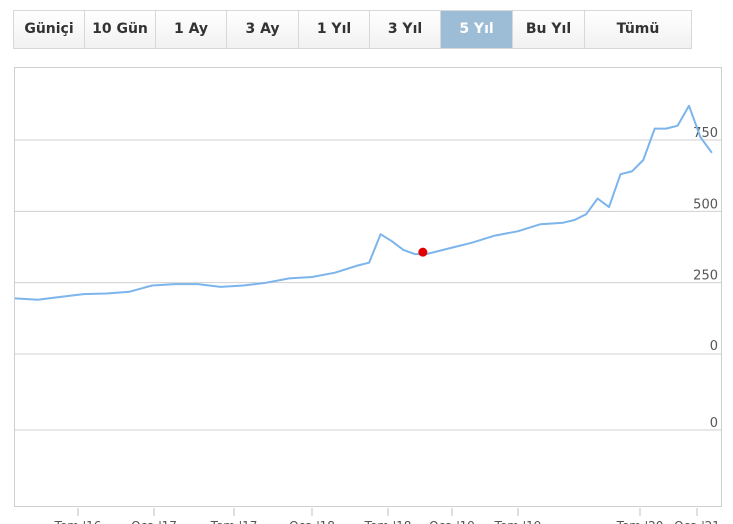  What do you see at coordinates (154, 521) in the screenshot?
I see `x-tick-label: Oca '17` at bounding box center [154, 521].